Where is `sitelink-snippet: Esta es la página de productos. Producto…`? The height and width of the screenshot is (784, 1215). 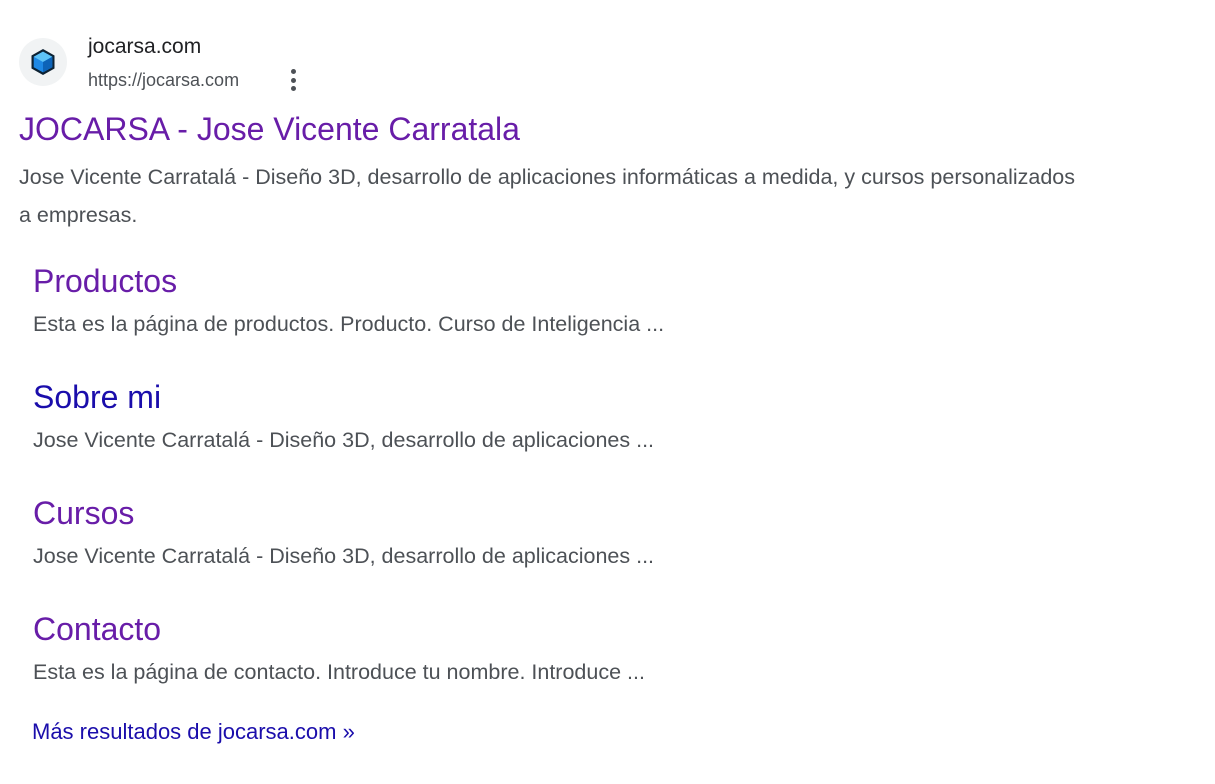 sitelink-snippet: Esta es la página de productos. Producto… is located at coordinates (349, 324).